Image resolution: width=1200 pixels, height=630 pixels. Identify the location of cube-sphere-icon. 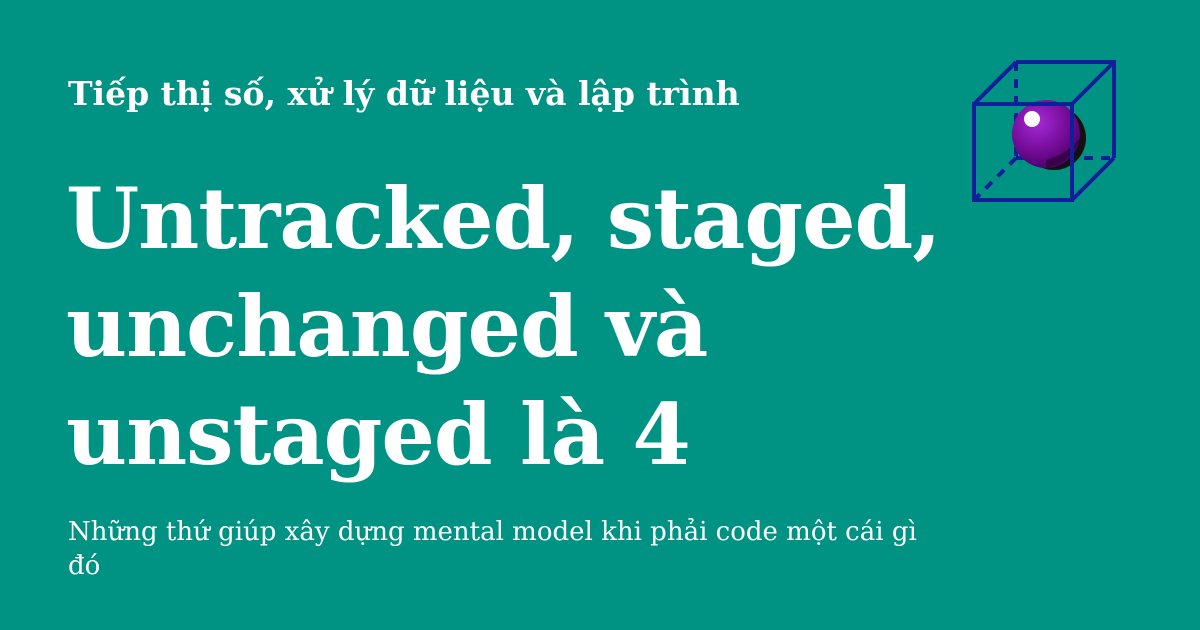
(1044, 131).